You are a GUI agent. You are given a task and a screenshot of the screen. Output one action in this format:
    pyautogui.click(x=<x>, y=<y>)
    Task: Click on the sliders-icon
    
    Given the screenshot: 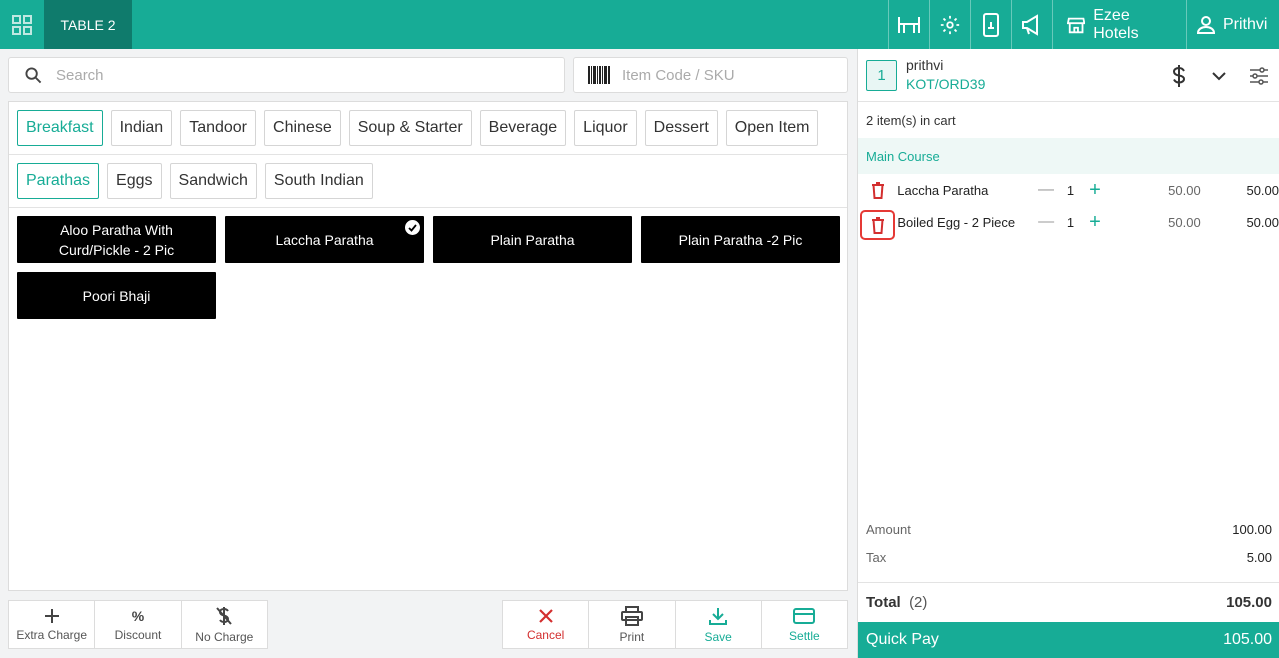 What is the action you would take?
    pyautogui.click(x=1259, y=75)
    